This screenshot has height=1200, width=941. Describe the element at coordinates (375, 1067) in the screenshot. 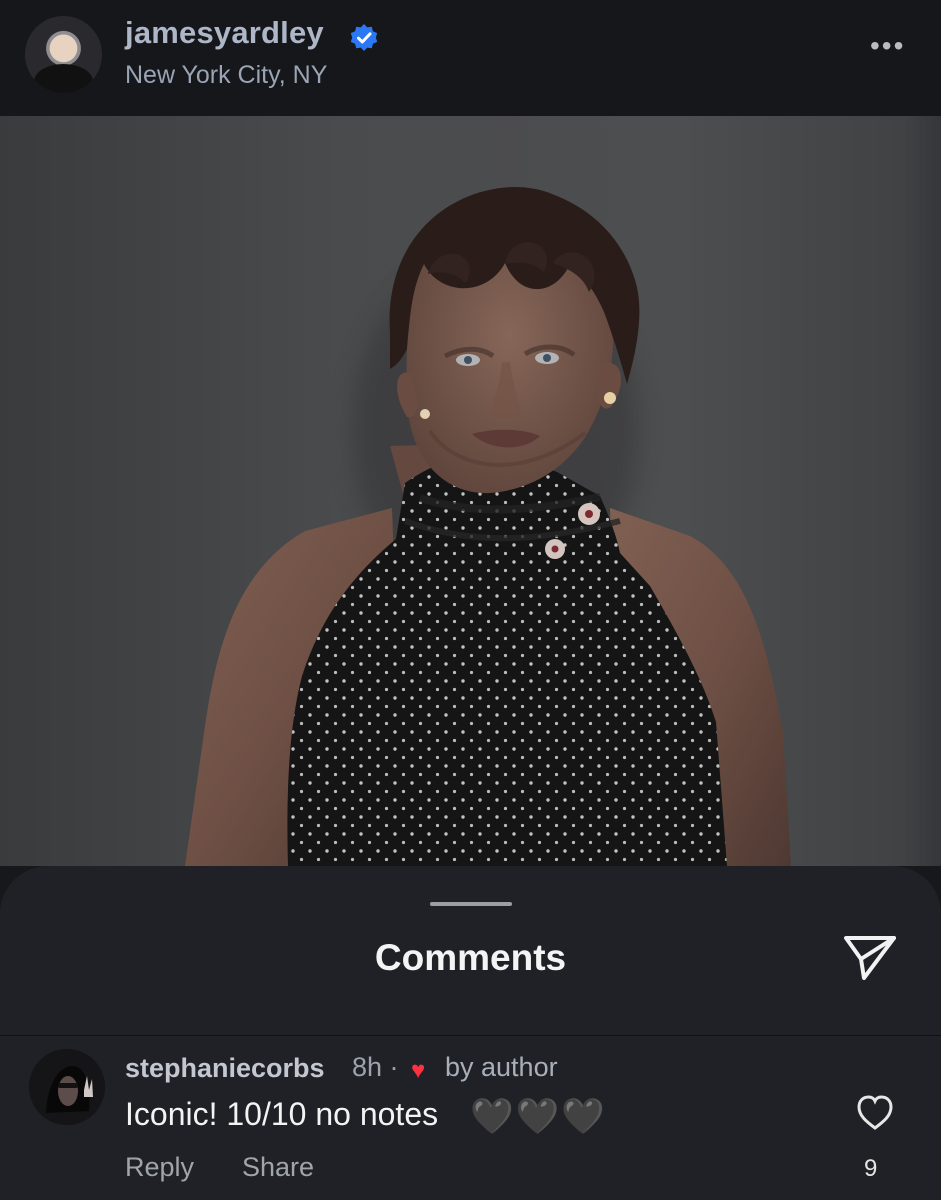

I see `comment-time: 8h ·` at that location.